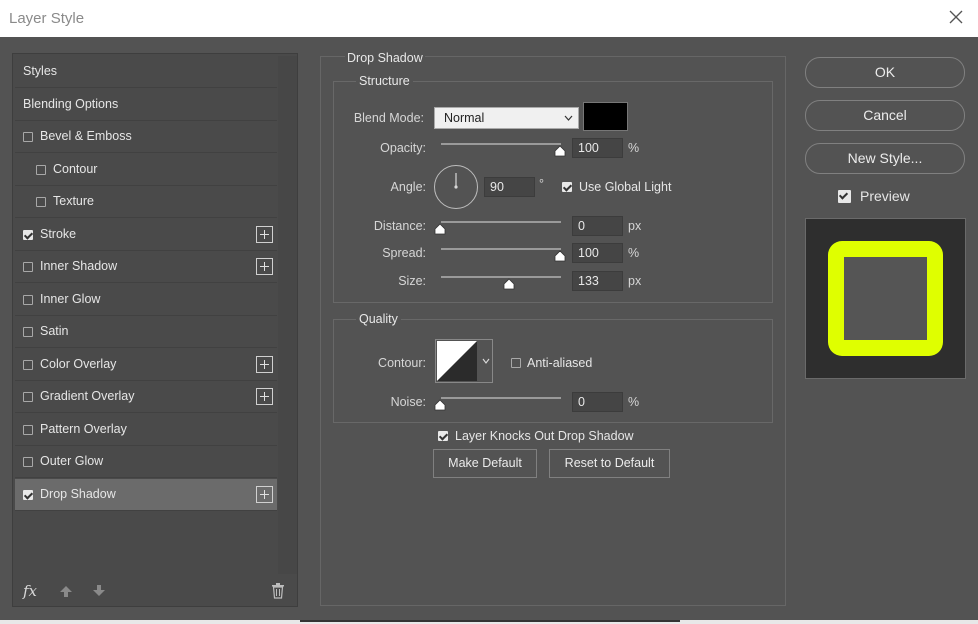 The image size is (978, 624). What do you see at coordinates (71, 103) in the screenshot?
I see `style-item-label: Blending Options` at bounding box center [71, 103].